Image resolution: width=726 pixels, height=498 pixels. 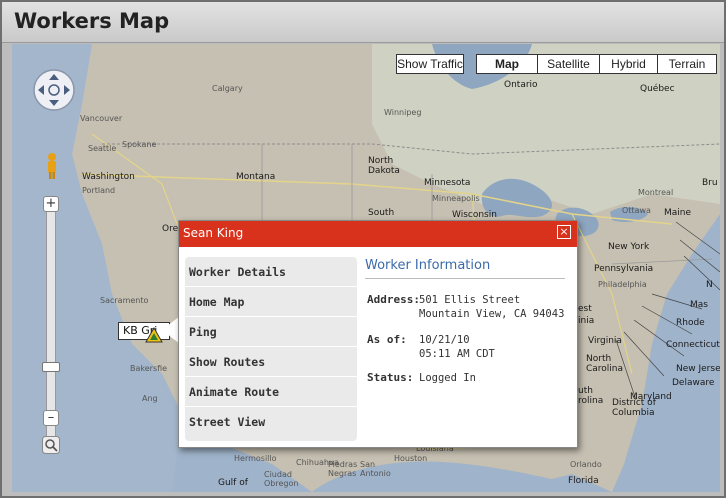 I want to click on map-label-north-carolina: North Carolina, so click(x=605, y=364).